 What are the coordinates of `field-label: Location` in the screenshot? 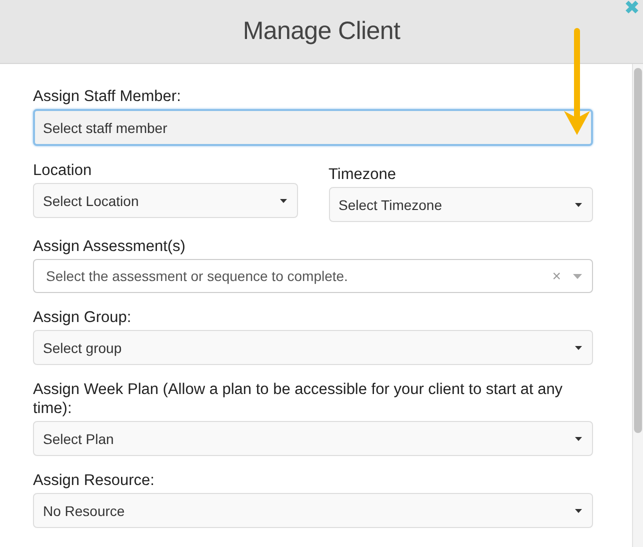 It's located at (63, 170).